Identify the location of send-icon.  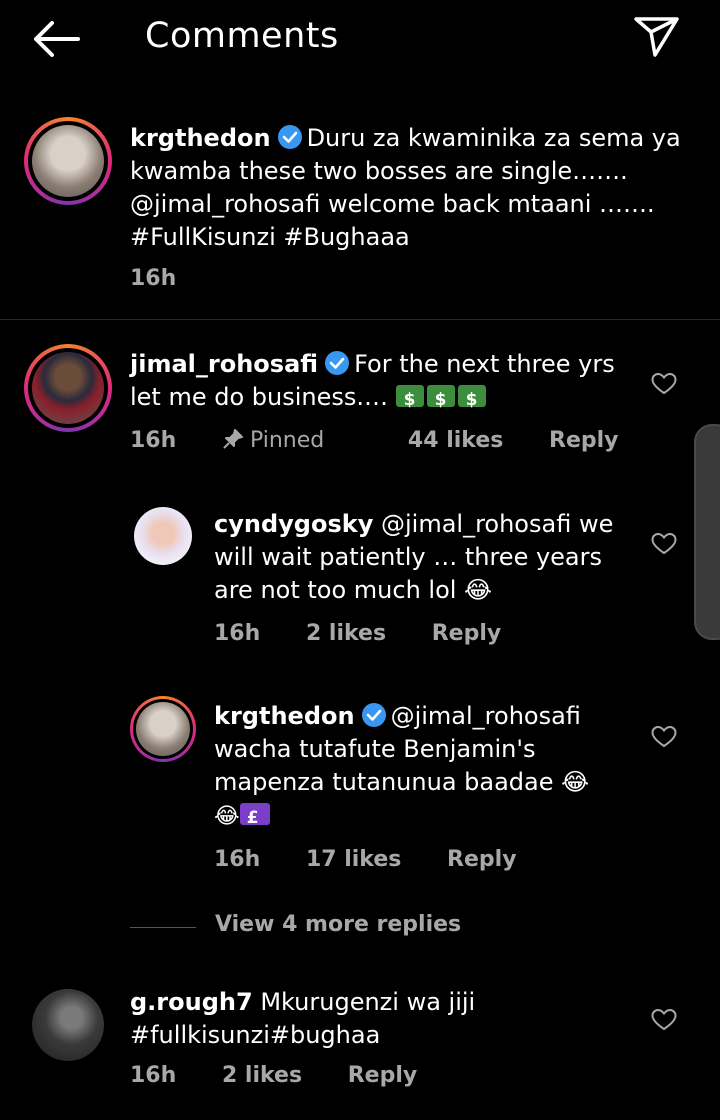
(656, 37).